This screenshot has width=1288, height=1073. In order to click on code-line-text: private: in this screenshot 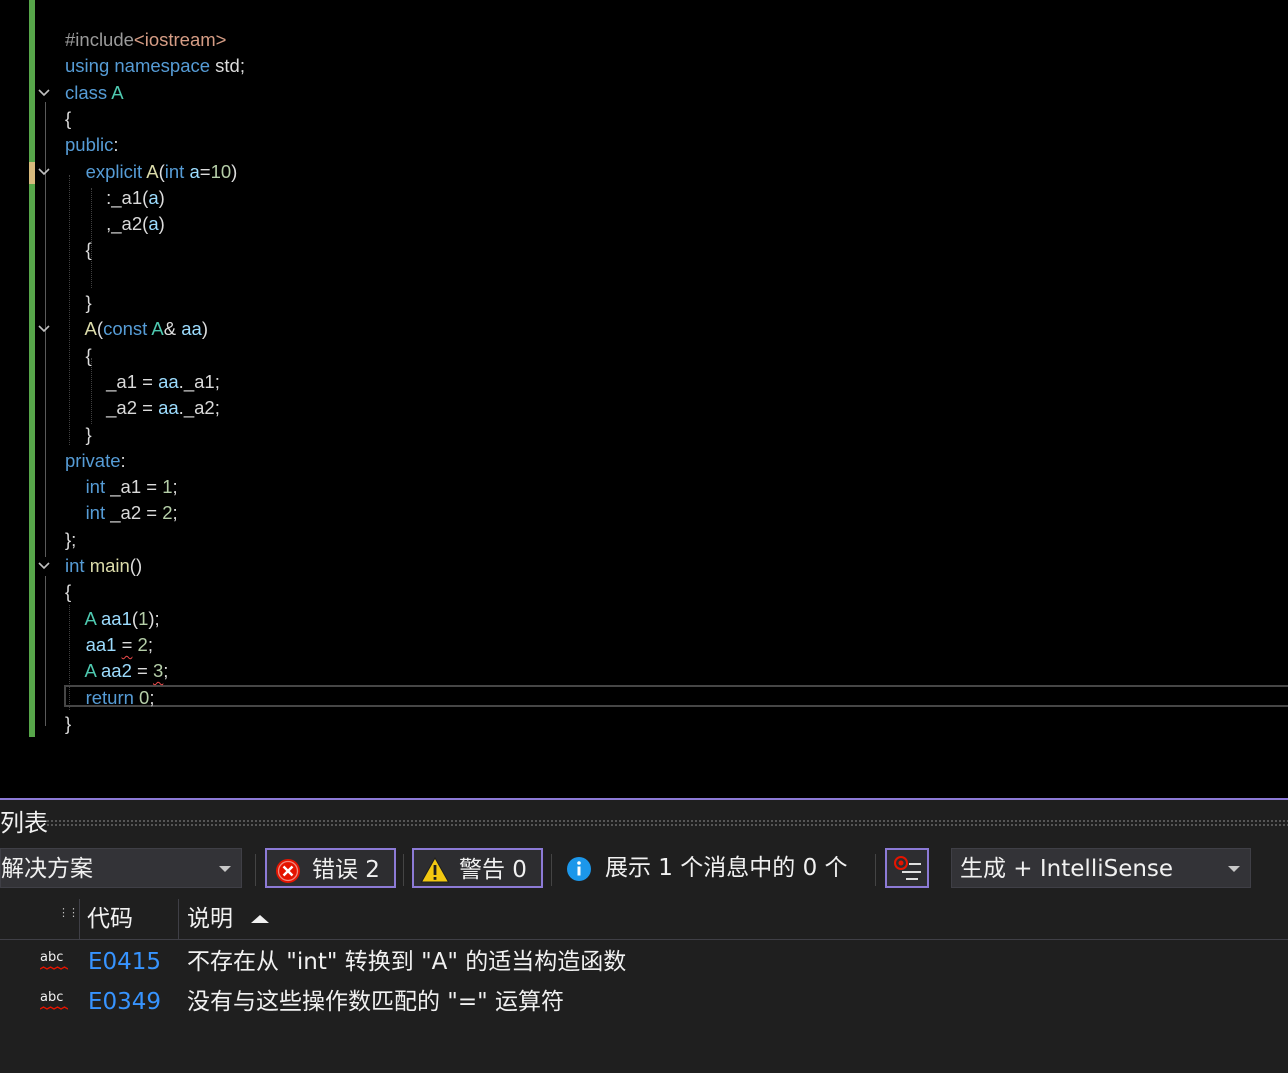, I will do `click(95, 461)`.